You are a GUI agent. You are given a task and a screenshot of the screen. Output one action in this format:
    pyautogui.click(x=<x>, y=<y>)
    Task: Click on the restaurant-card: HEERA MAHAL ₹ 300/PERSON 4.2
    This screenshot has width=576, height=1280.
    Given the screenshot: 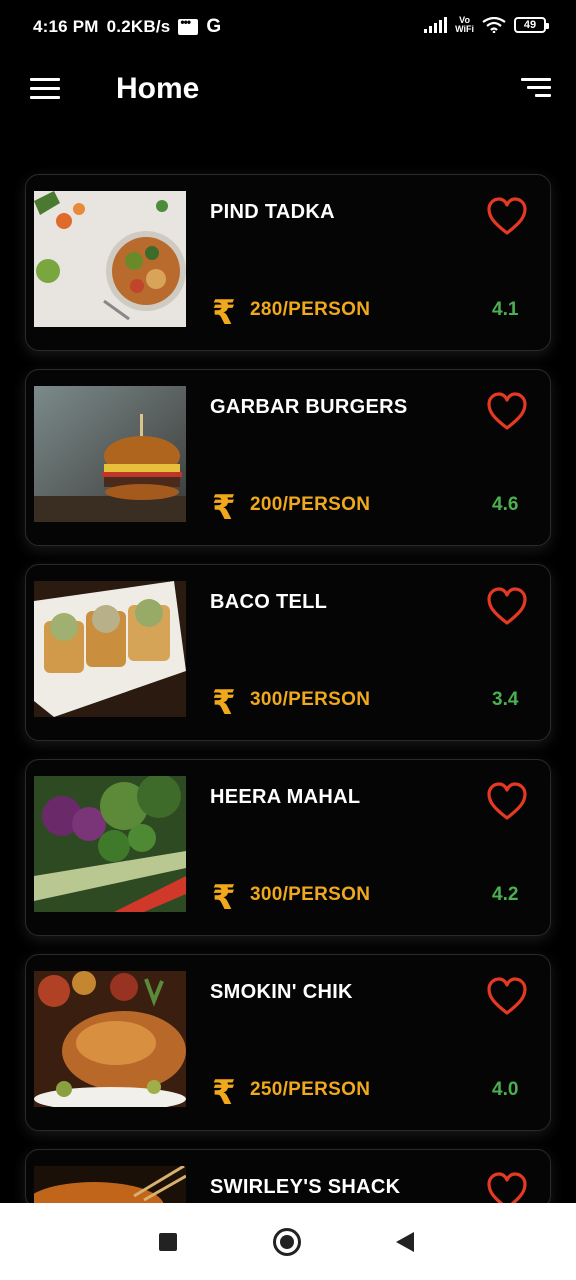 What is the action you would take?
    pyautogui.click(x=288, y=847)
    